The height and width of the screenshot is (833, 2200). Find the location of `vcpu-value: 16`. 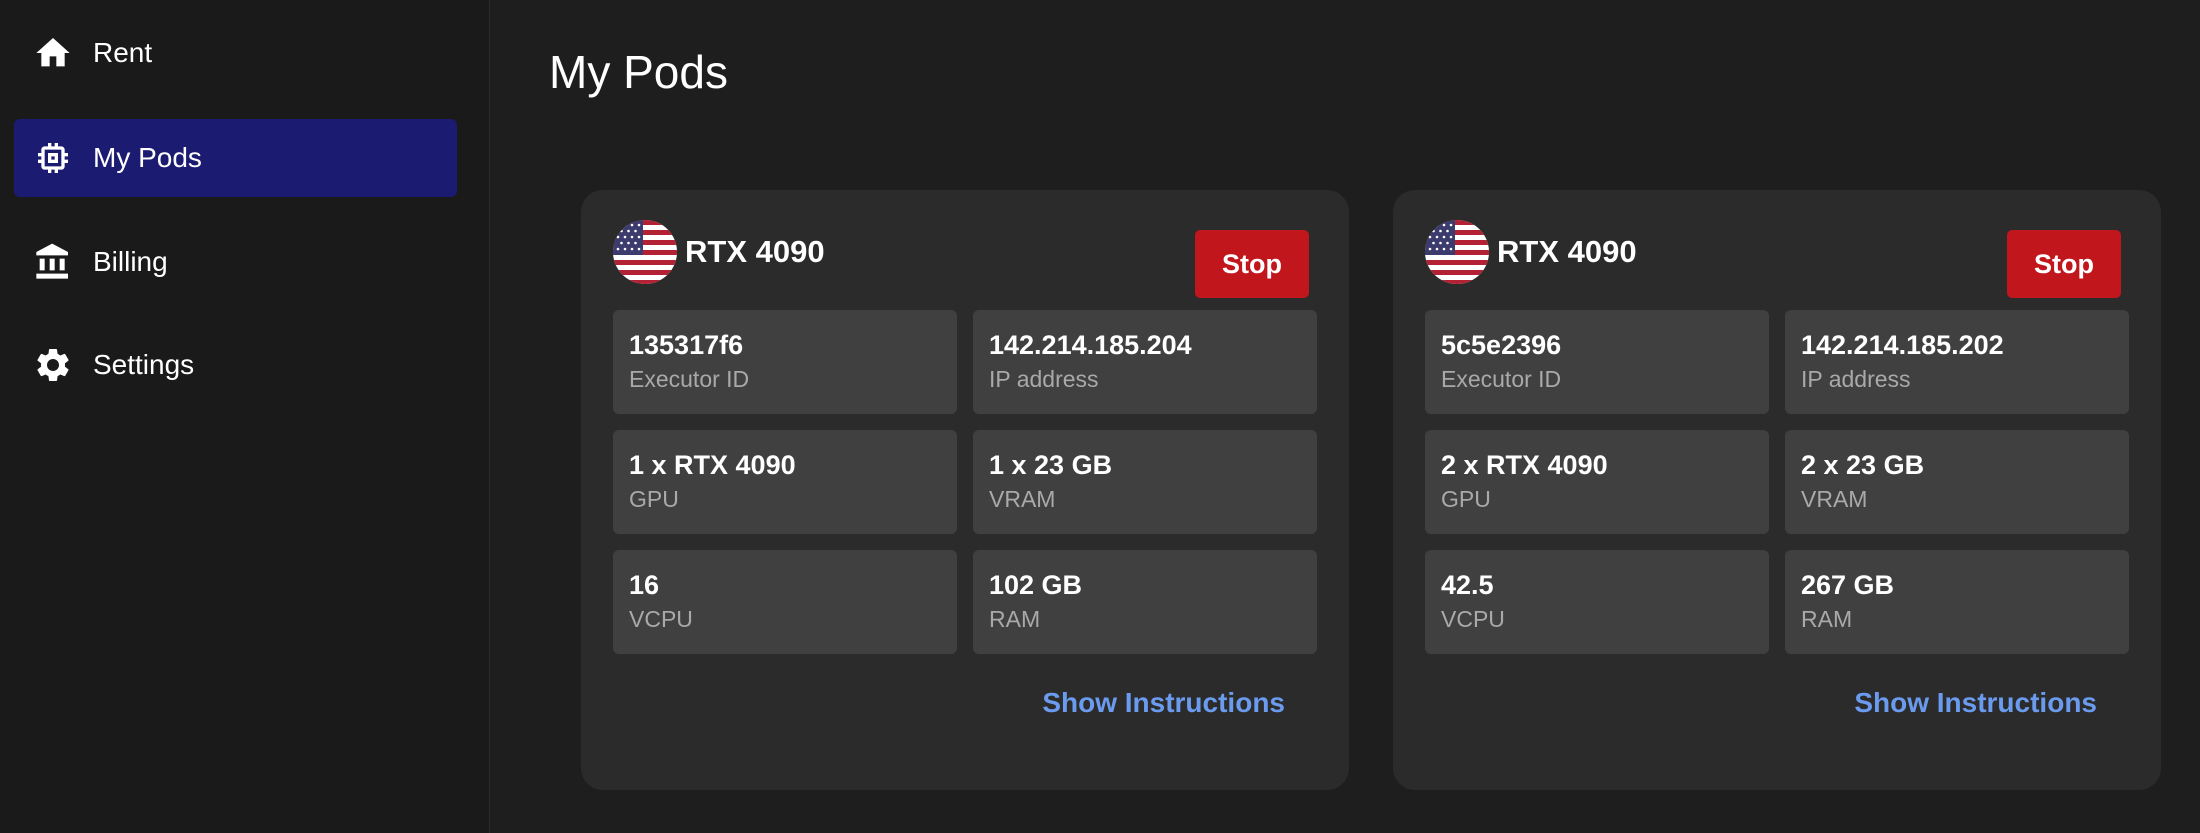

vcpu-value: 16 is located at coordinates (644, 585).